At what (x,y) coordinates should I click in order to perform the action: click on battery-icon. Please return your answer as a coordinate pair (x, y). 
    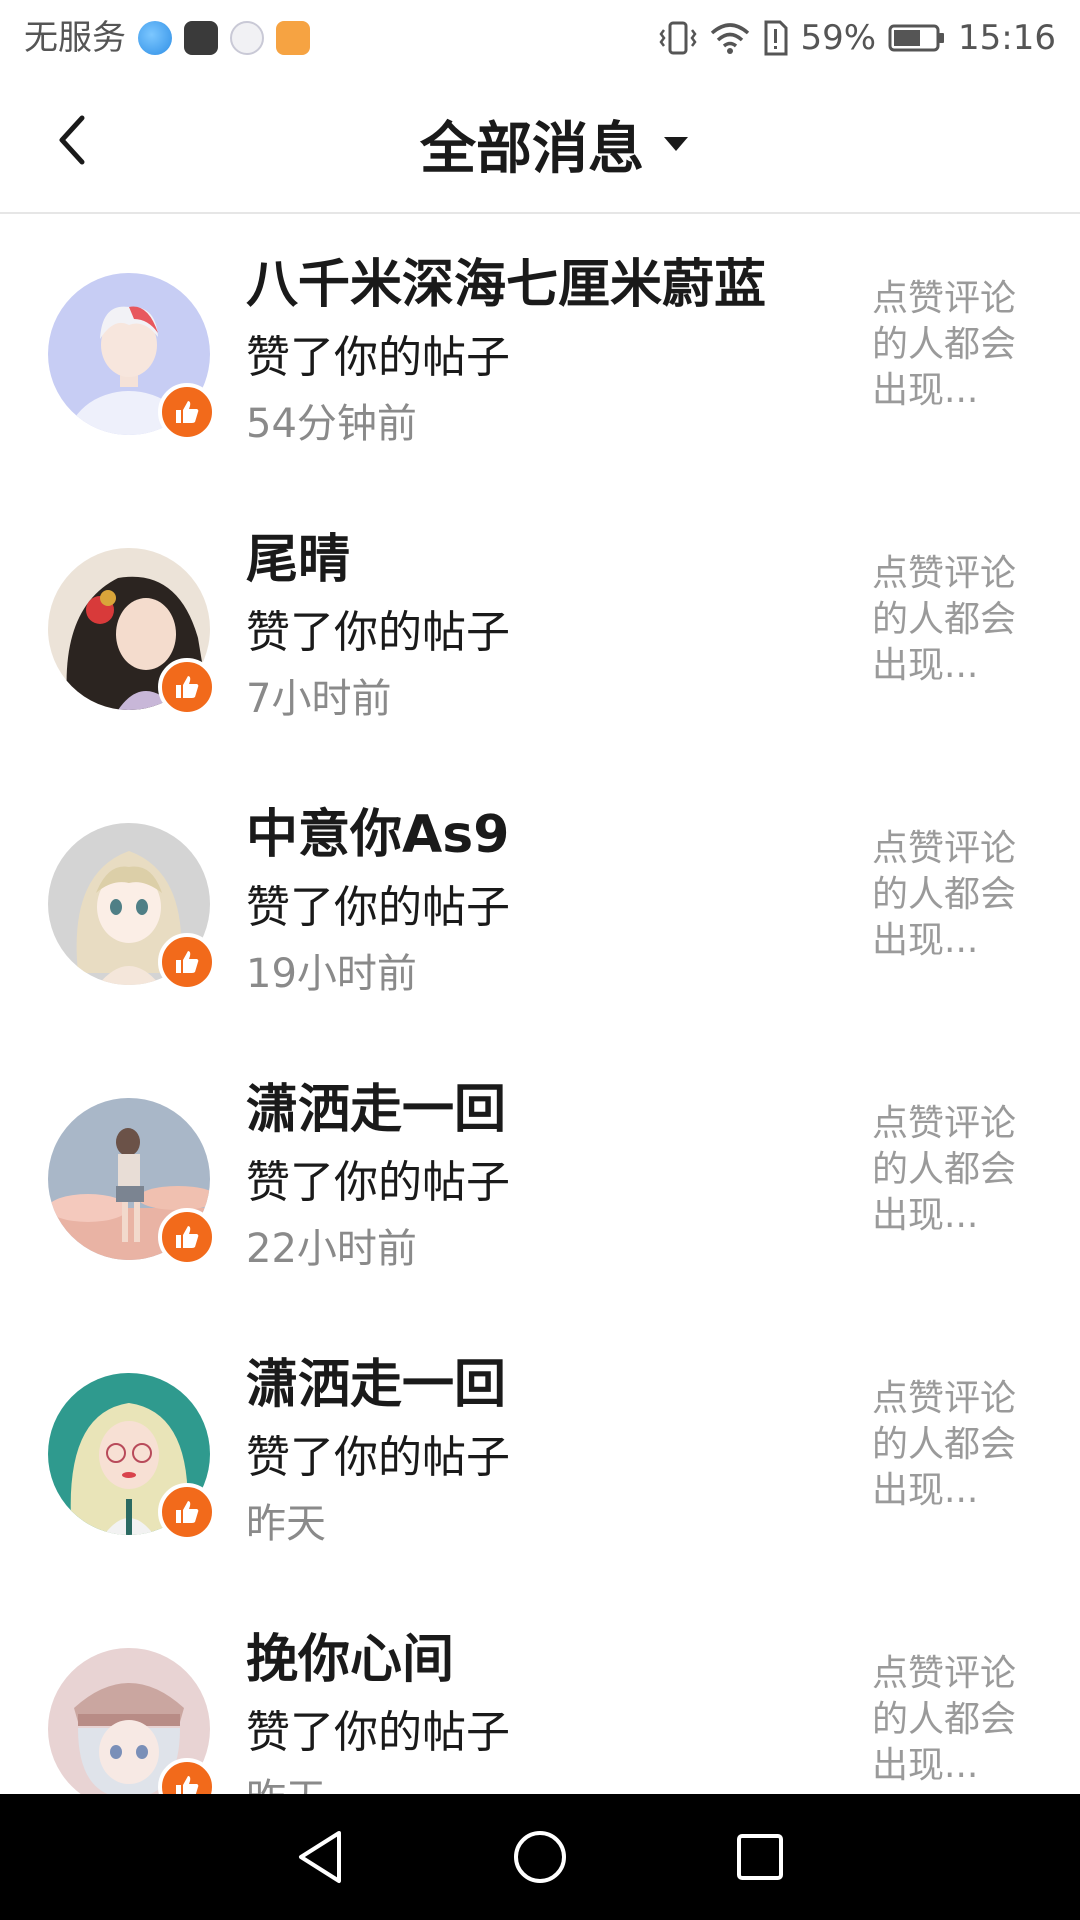
    Looking at the image, I should click on (917, 38).